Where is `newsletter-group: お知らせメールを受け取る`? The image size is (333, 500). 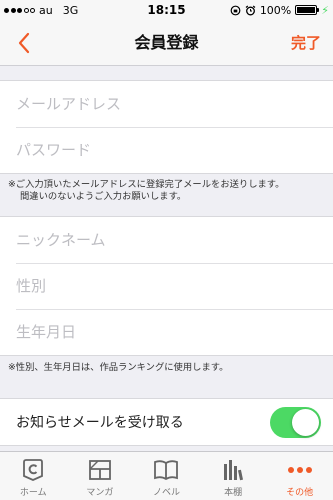 newsletter-group: お知らせメールを受け取る is located at coordinates (166, 422).